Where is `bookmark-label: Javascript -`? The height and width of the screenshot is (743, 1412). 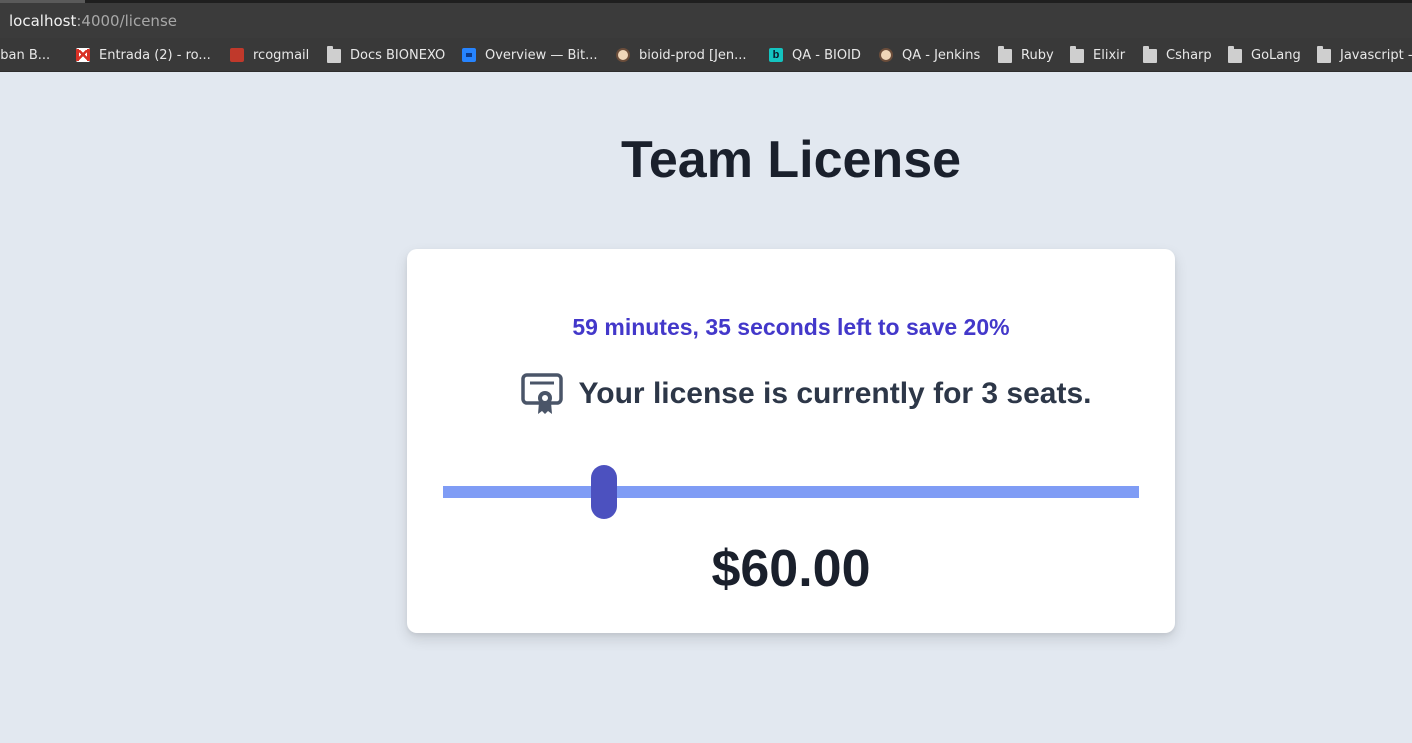
bookmark-label: Javascript - is located at coordinates (1376, 55).